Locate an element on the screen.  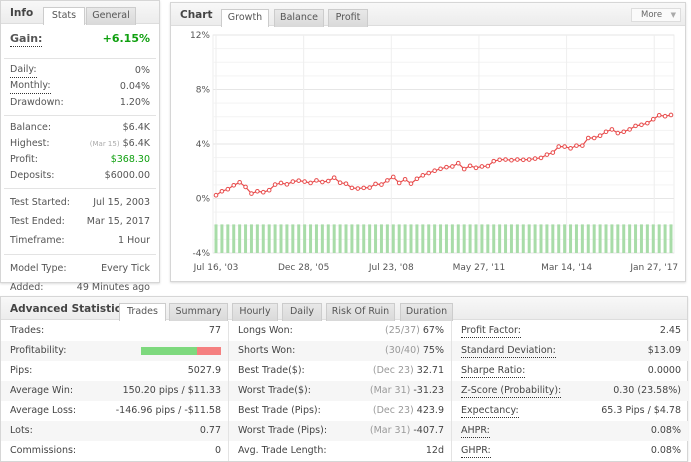
tab-trades: Trades is located at coordinates (142, 312).